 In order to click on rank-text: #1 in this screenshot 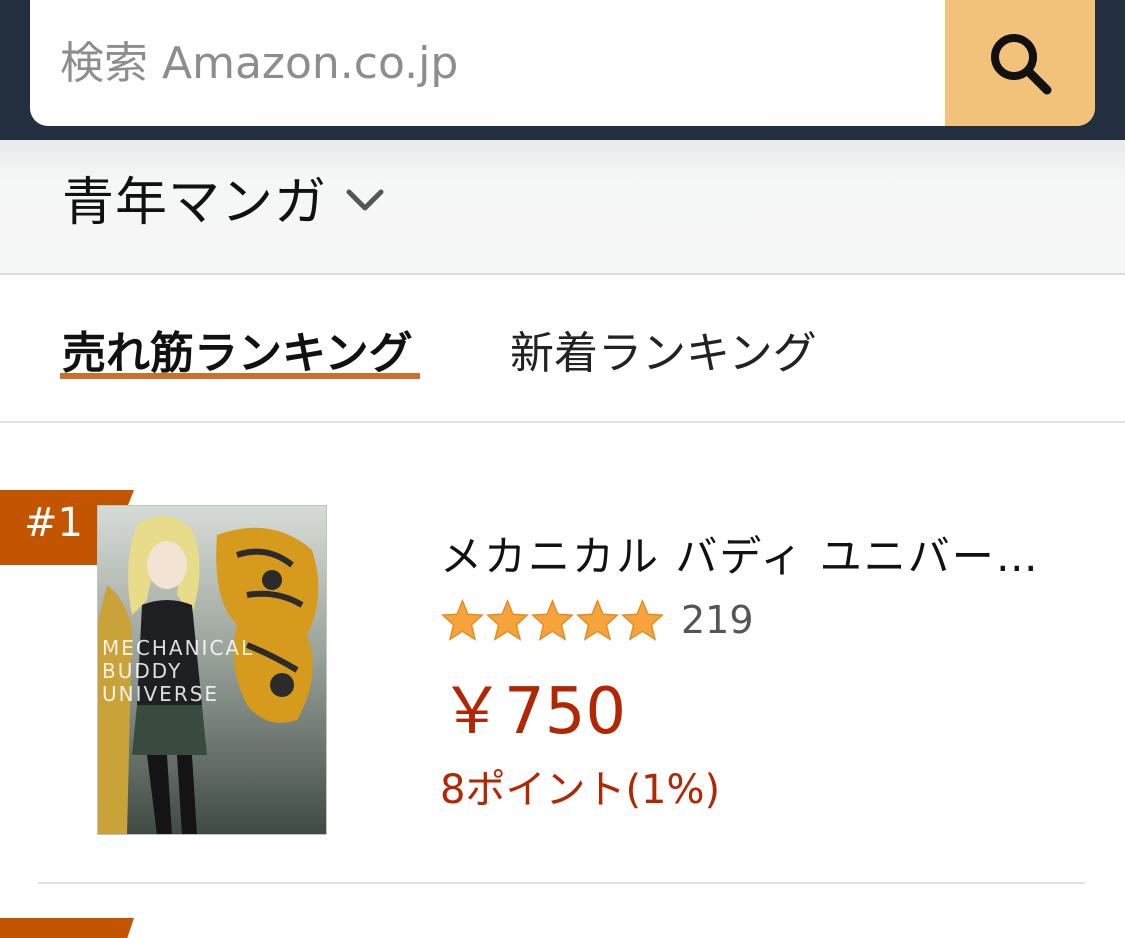, I will do `click(53, 523)`.